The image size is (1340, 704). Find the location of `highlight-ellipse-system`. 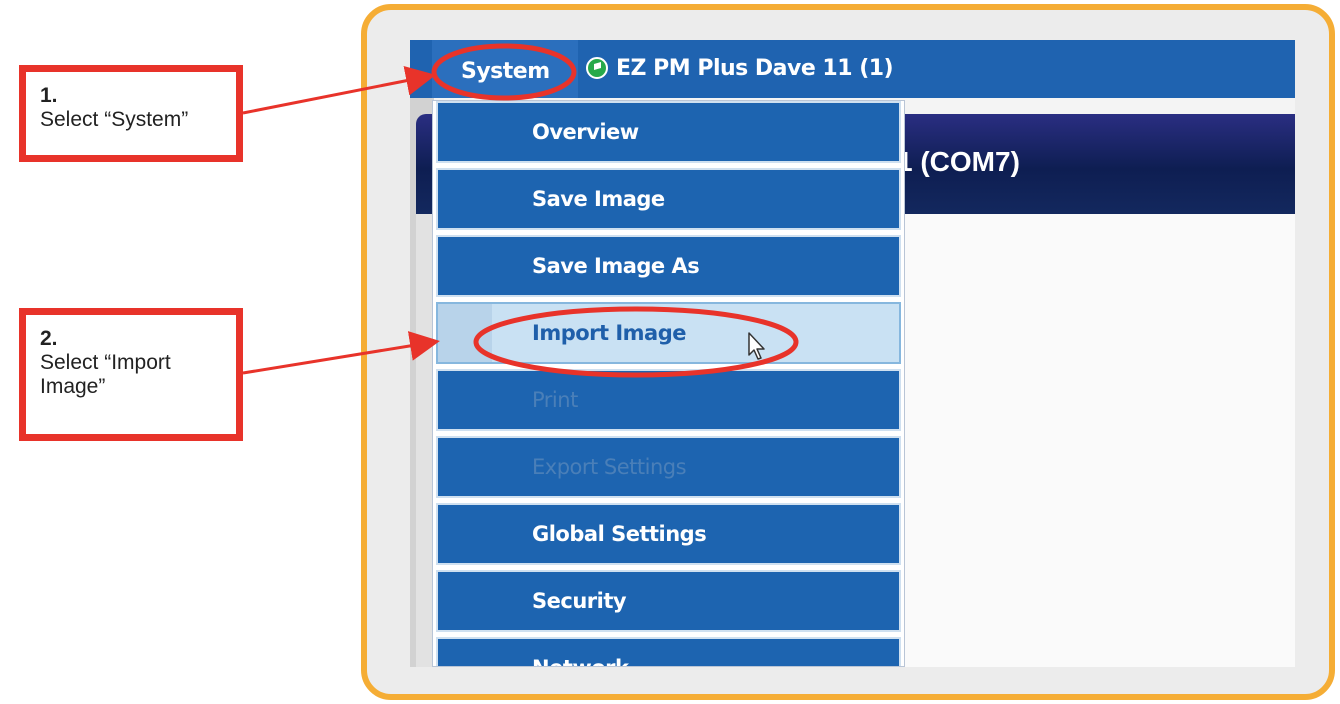

highlight-ellipse-system is located at coordinates (504, 72).